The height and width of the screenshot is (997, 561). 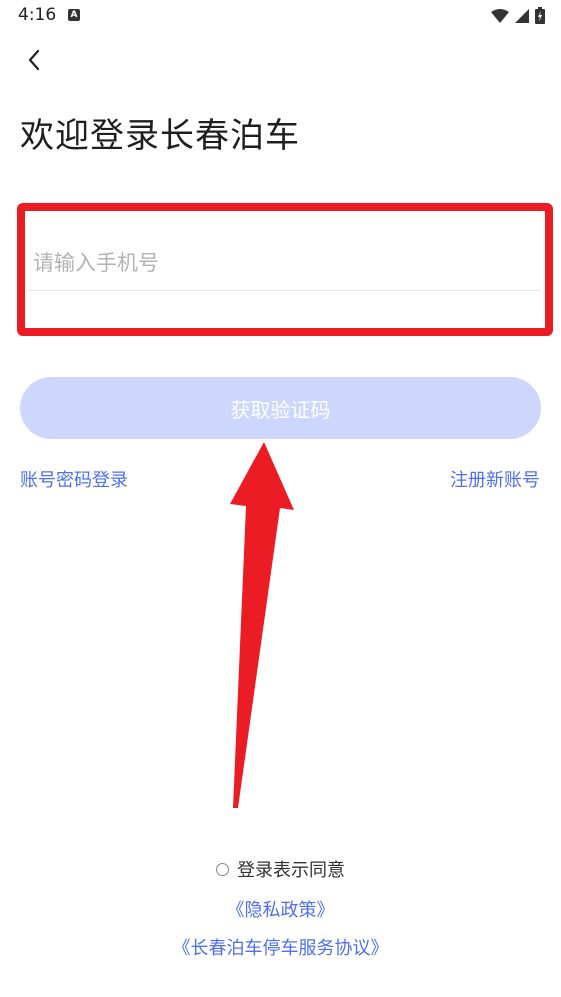 I want to click on wifi-icon, so click(x=500, y=15).